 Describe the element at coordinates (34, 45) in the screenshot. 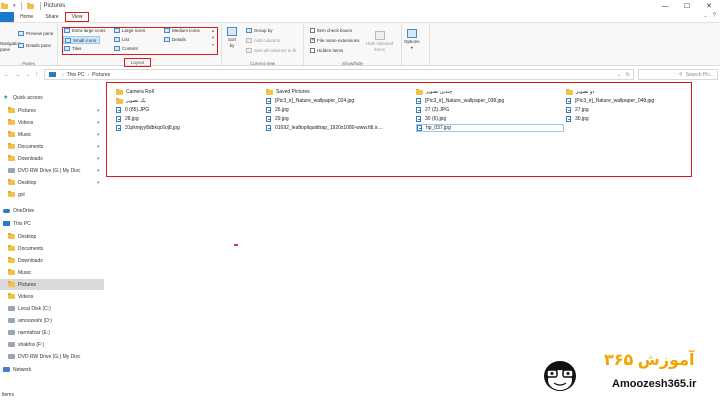

I see `details-pane-button: Details pane` at that location.